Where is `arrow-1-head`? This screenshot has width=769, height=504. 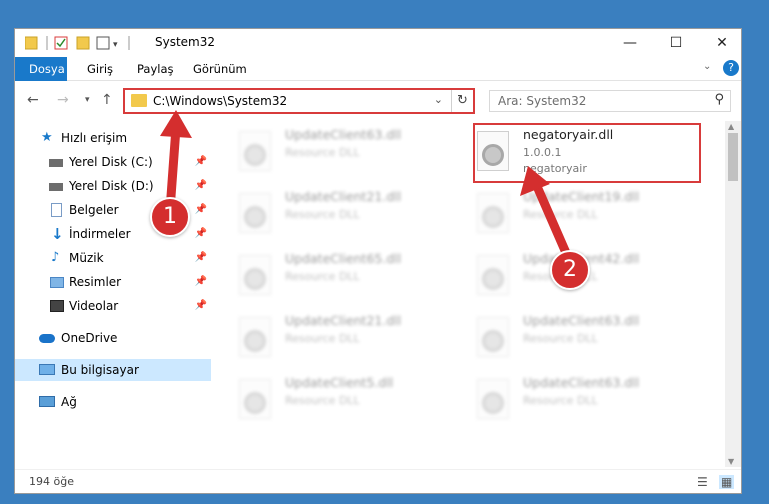
arrow-1-head is located at coordinates (176, 124).